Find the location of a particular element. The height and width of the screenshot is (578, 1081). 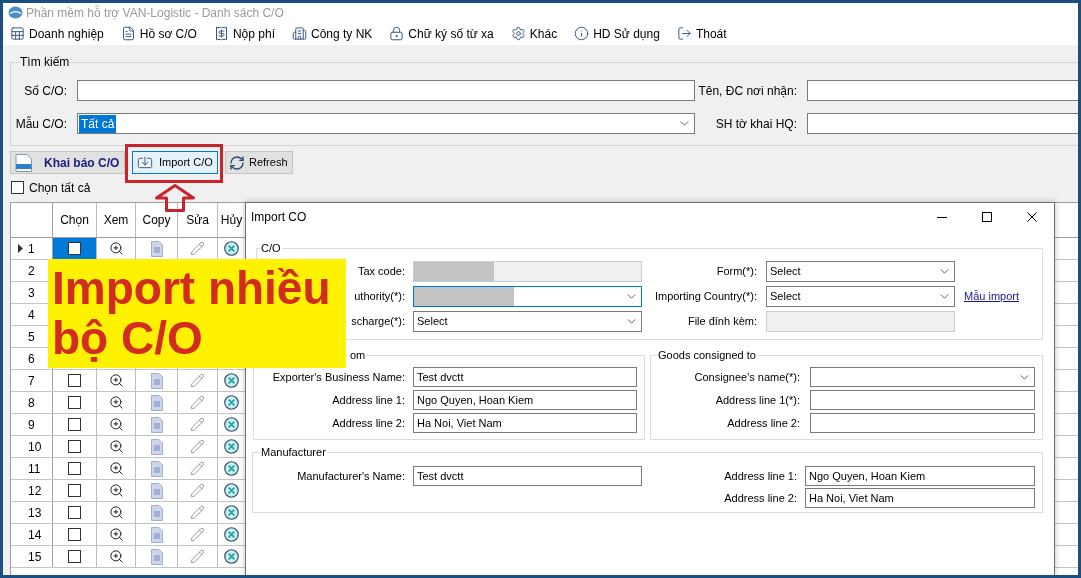

minimize-icon is located at coordinates (941, 217).